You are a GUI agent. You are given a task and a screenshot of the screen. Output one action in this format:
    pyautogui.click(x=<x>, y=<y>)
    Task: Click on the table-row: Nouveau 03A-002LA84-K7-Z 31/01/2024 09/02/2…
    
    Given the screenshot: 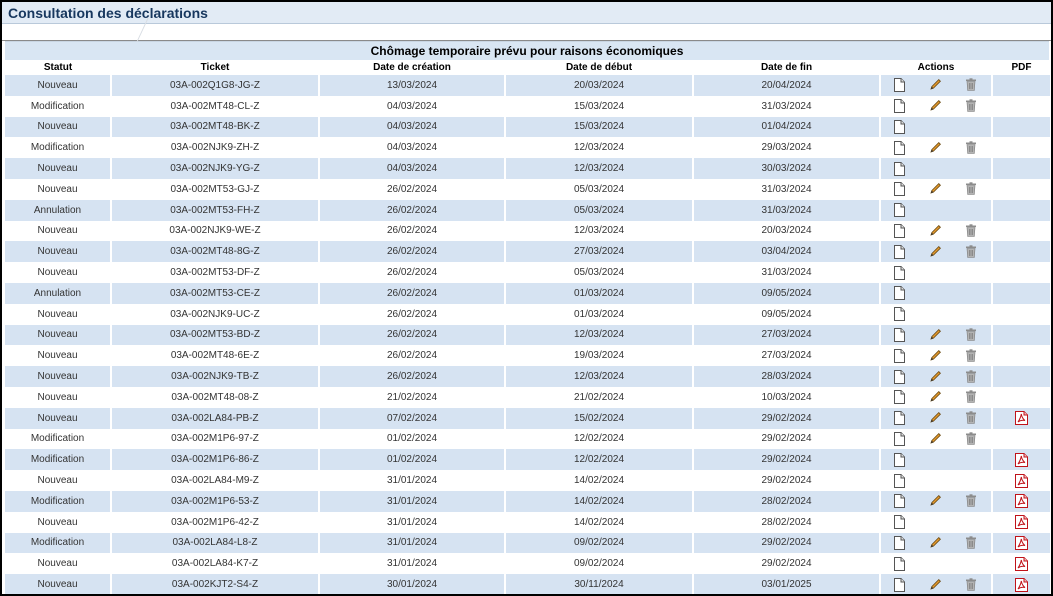 What is the action you would take?
    pyautogui.click(x=528, y=564)
    